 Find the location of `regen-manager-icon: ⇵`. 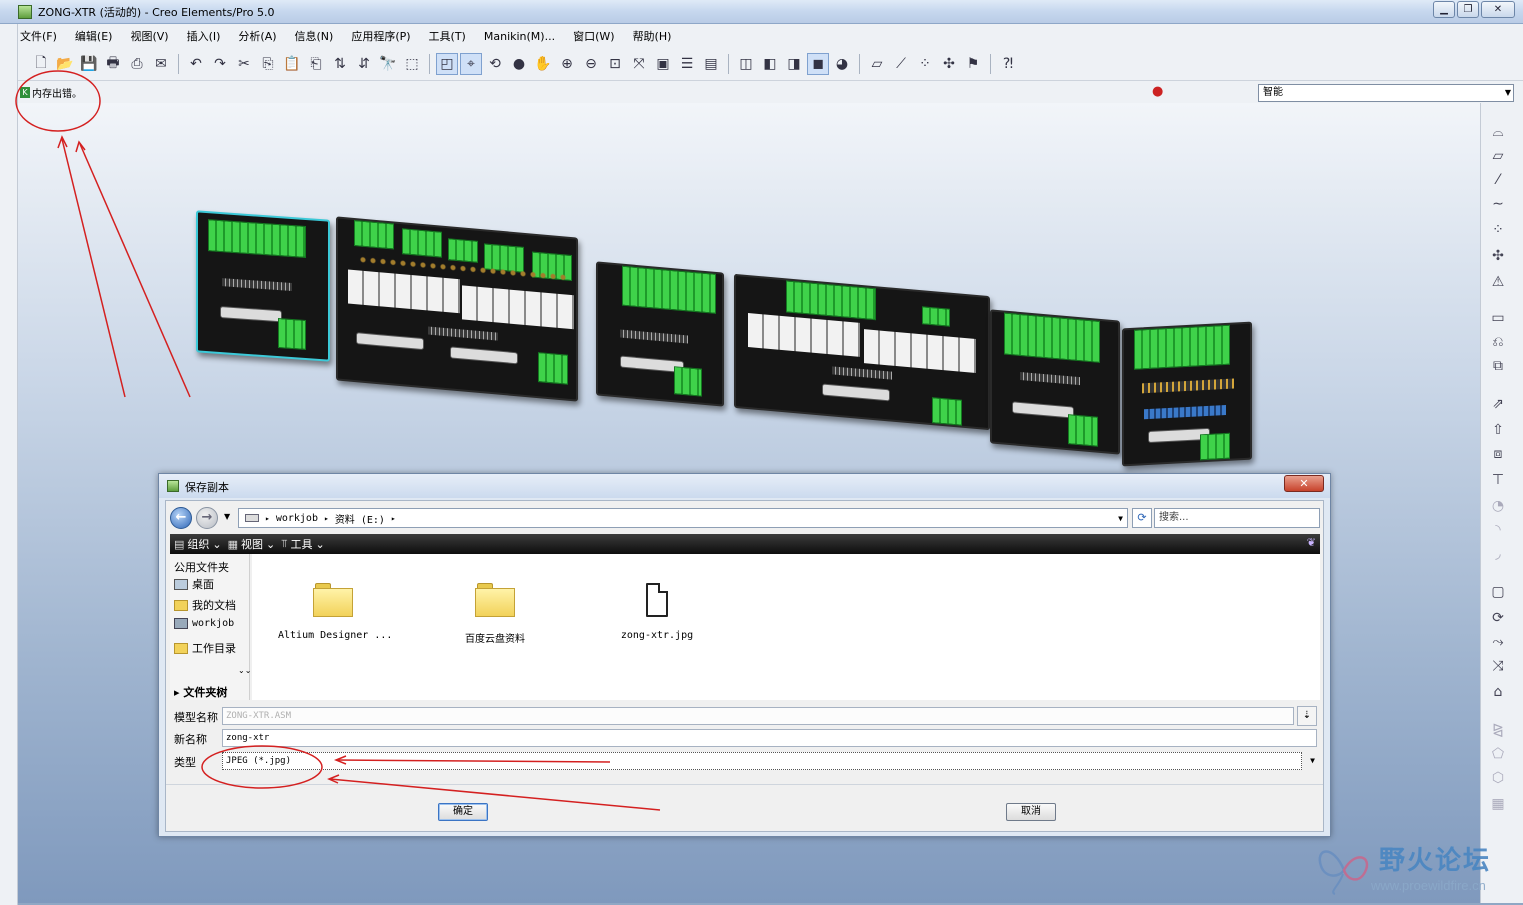

regen-manager-icon: ⇵ is located at coordinates (364, 64).